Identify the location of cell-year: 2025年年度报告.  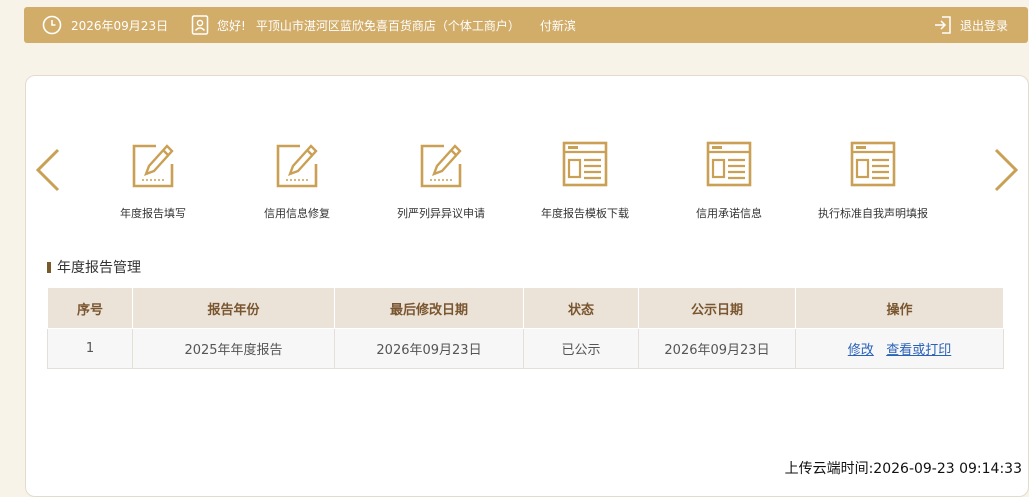
(233, 348).